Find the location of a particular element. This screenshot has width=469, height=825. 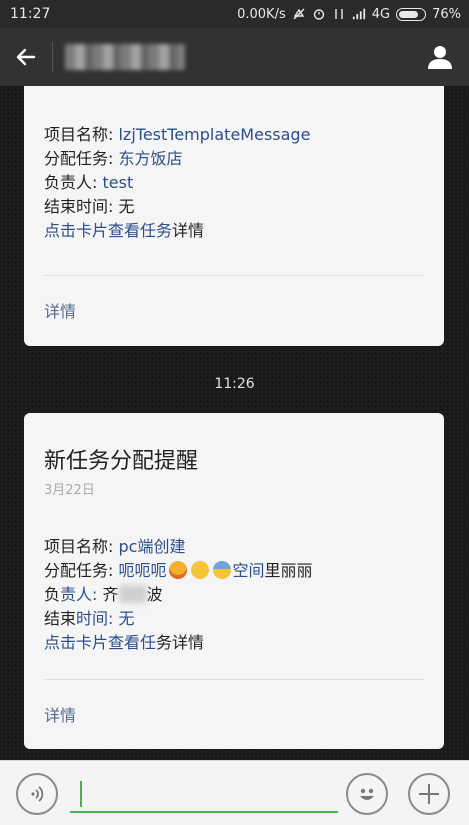

voice-icon is located at coordinates (37, 794).